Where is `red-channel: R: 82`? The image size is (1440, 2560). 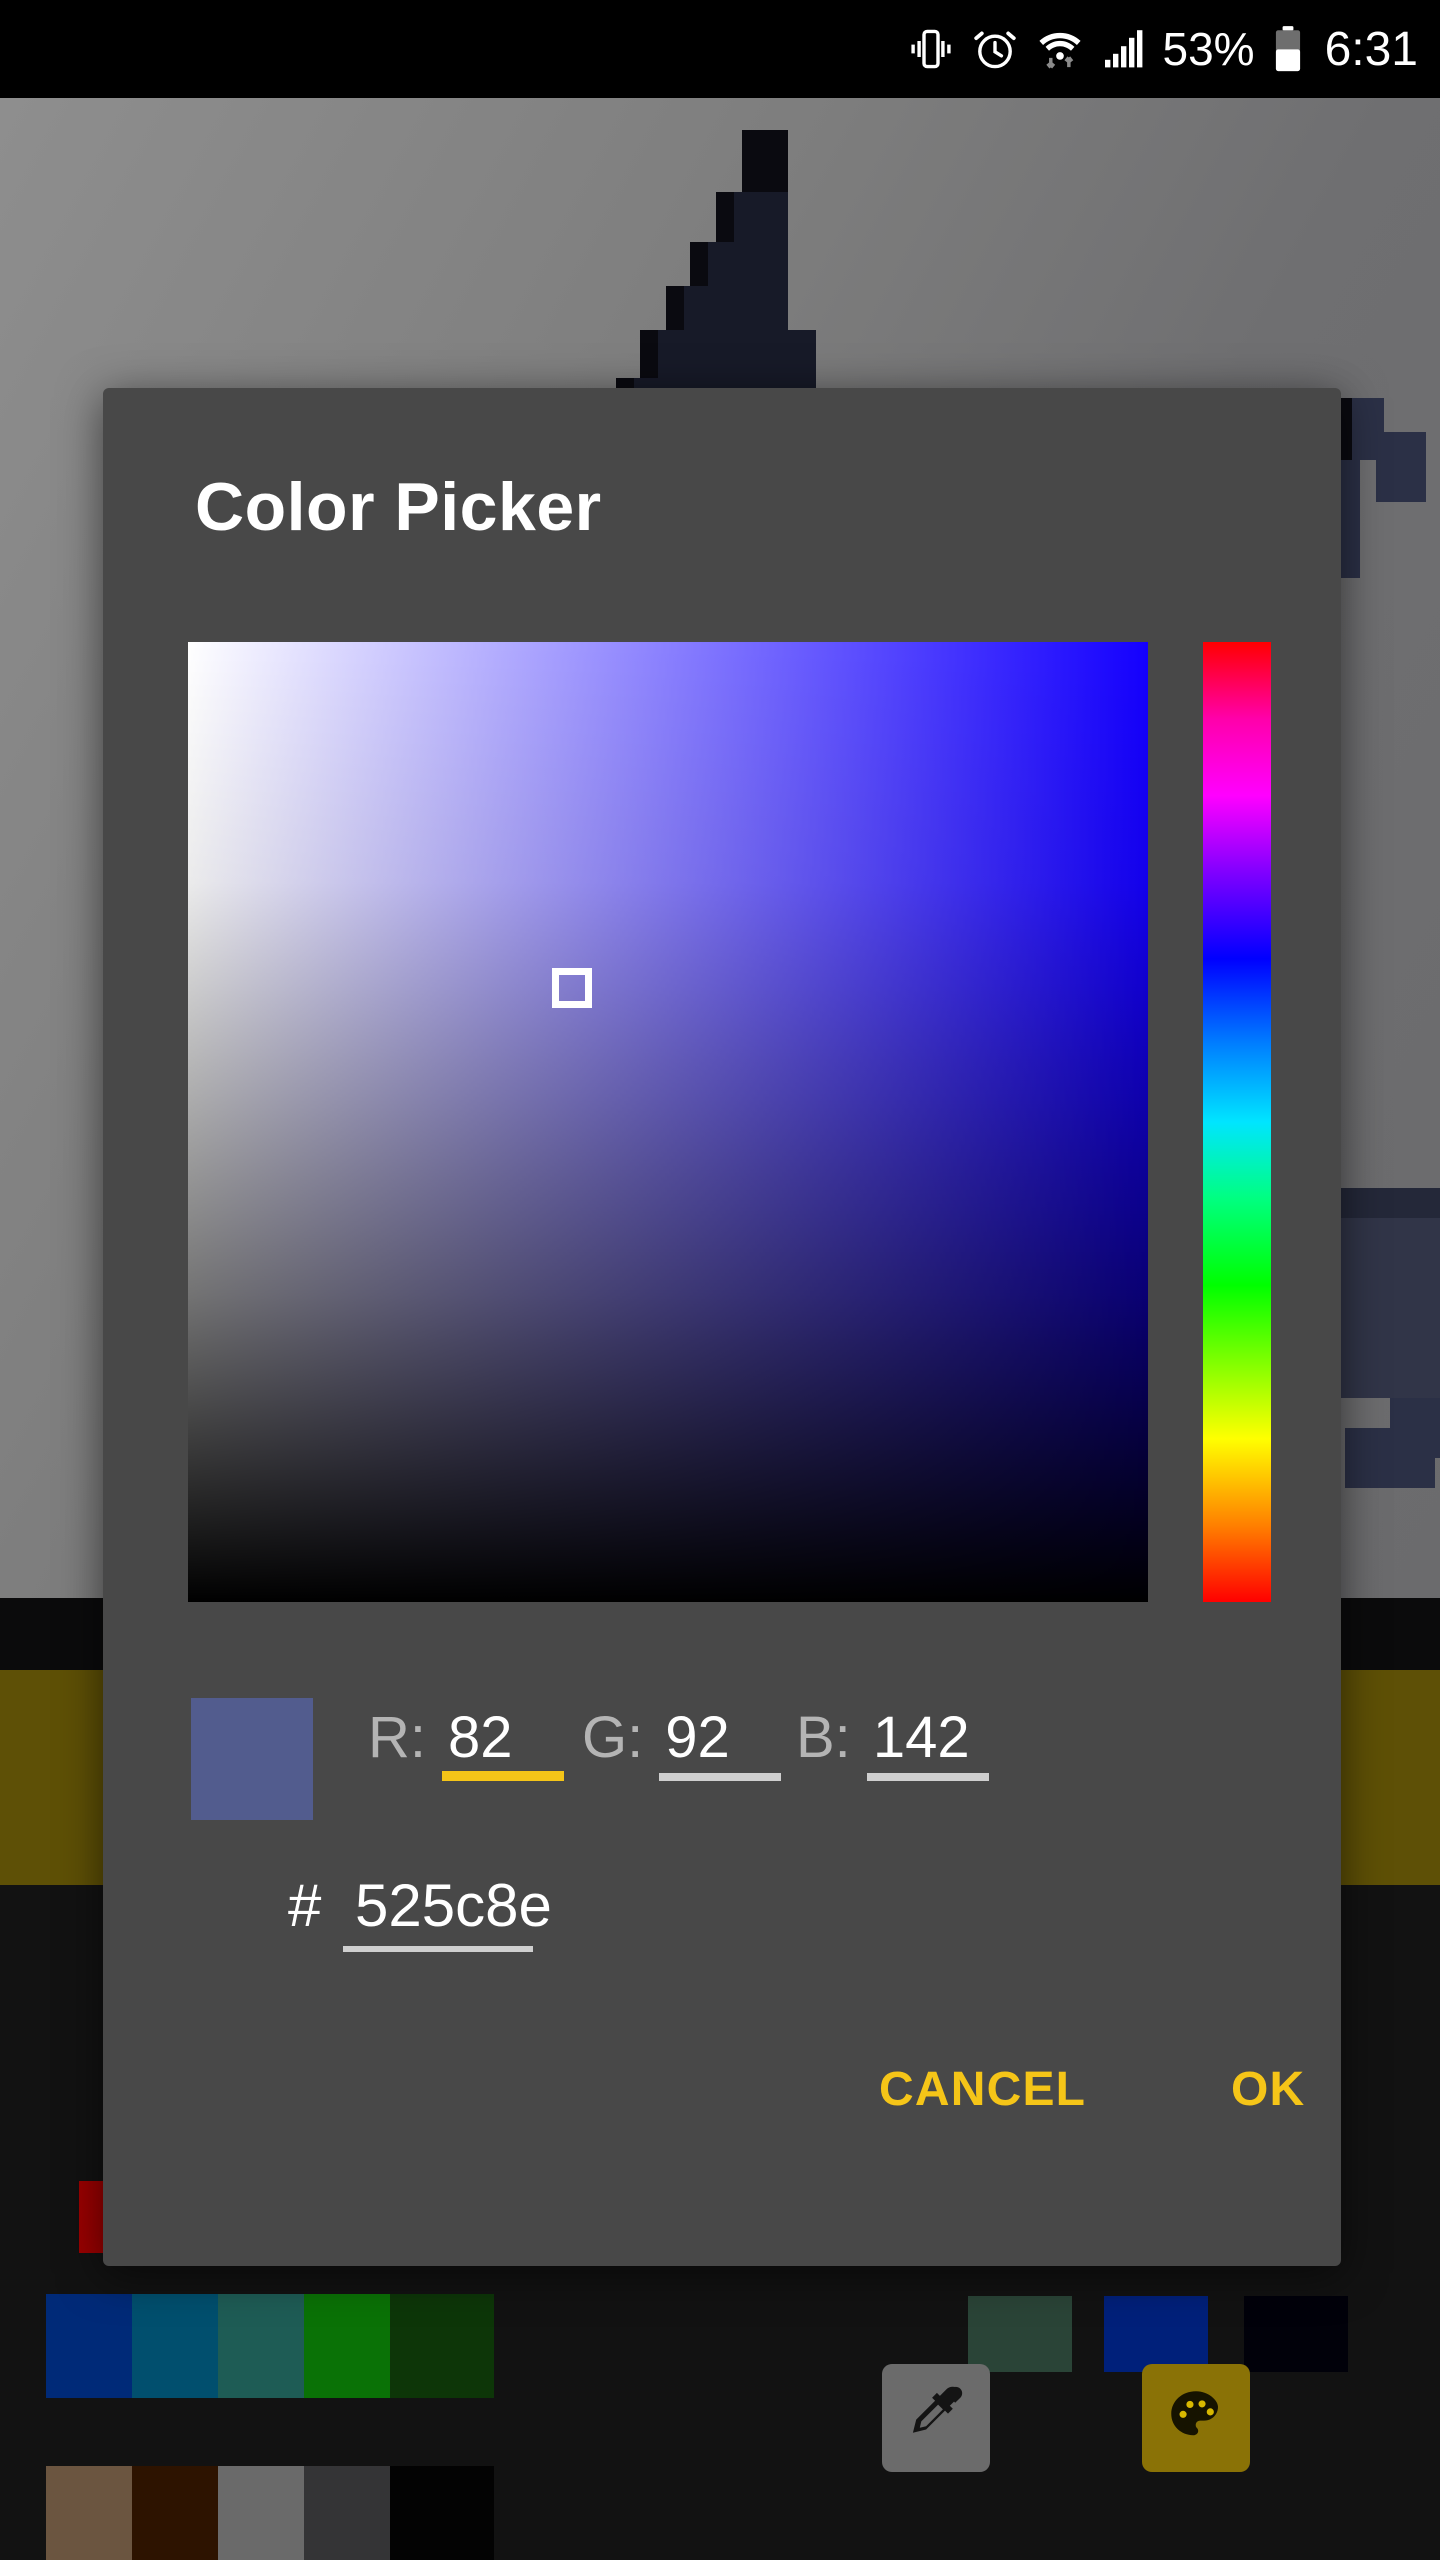 red-channel: R: 82 is located at coordinates (466, 1742).